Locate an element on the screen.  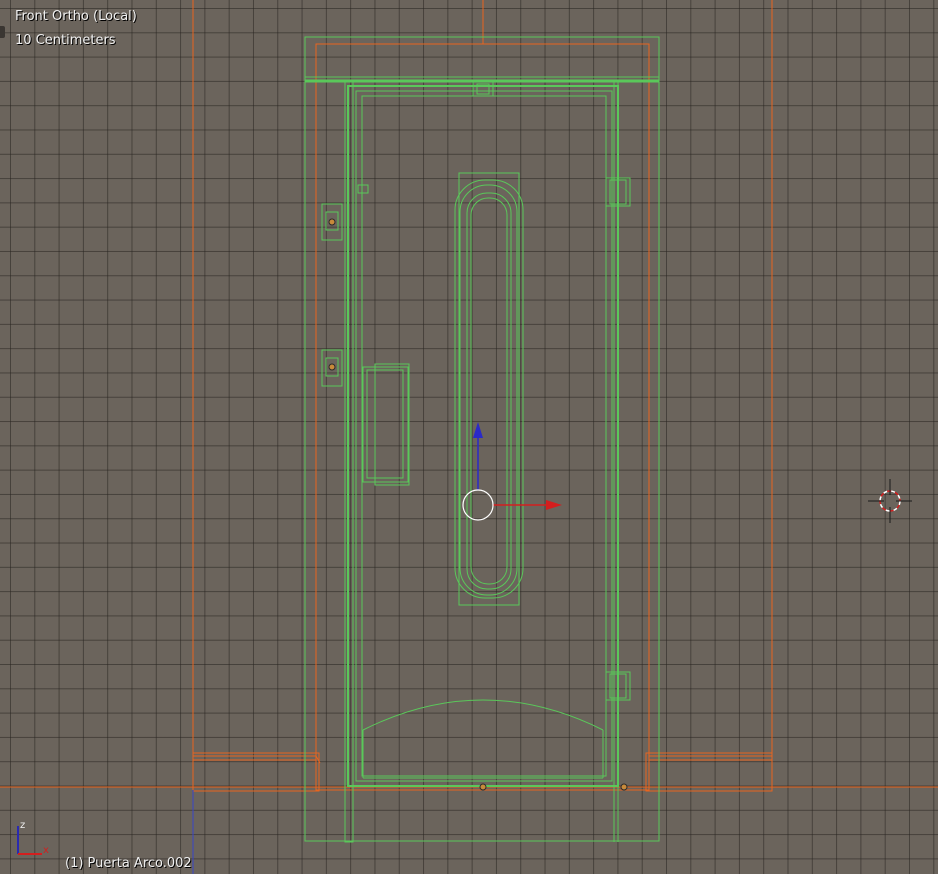
axis-orientation-icon: z x is located at coordinates (33, 838).